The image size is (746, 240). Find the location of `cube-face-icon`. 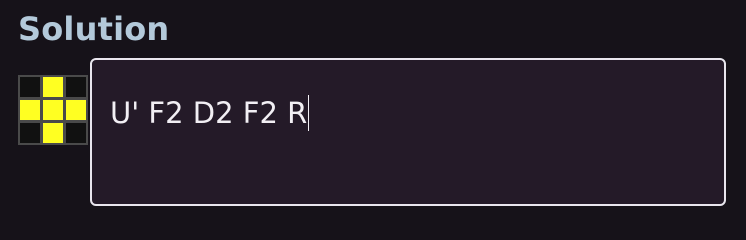

cube-face-icon is located at coordinates (53, 110).